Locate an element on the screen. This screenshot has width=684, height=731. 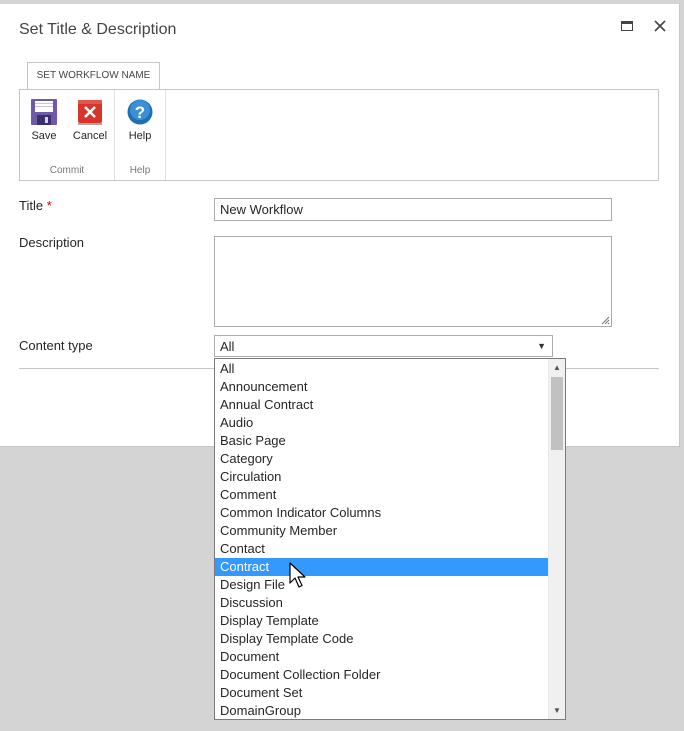
ribbon-group-label-help: Help is located at coordinates (140, 170).